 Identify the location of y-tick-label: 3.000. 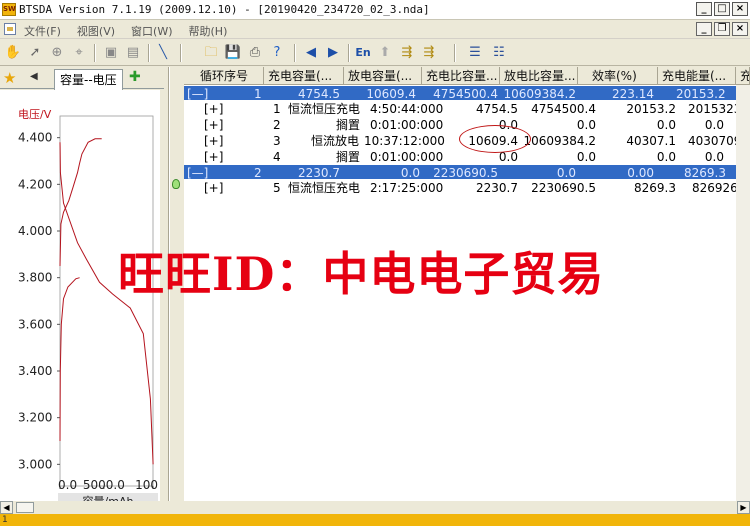
(35, 464).